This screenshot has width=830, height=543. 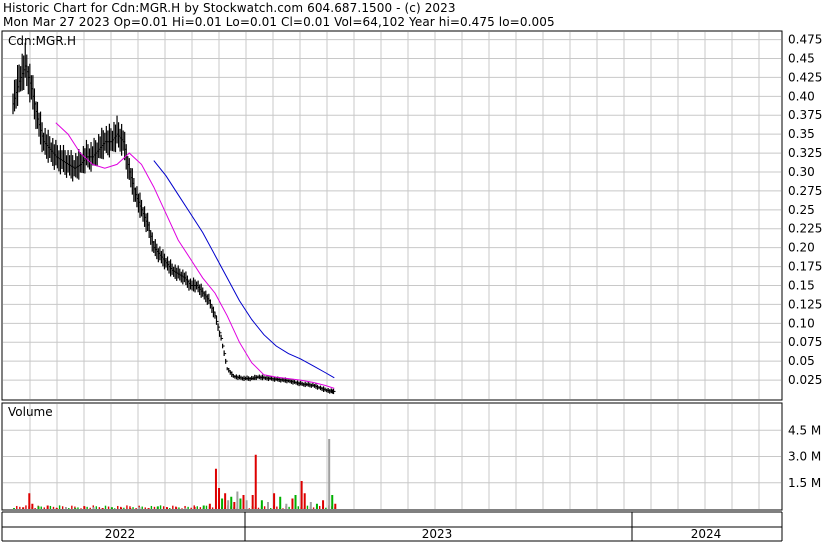 I want to click on price-tick-label: 0.425, so click(x=805, y=77).